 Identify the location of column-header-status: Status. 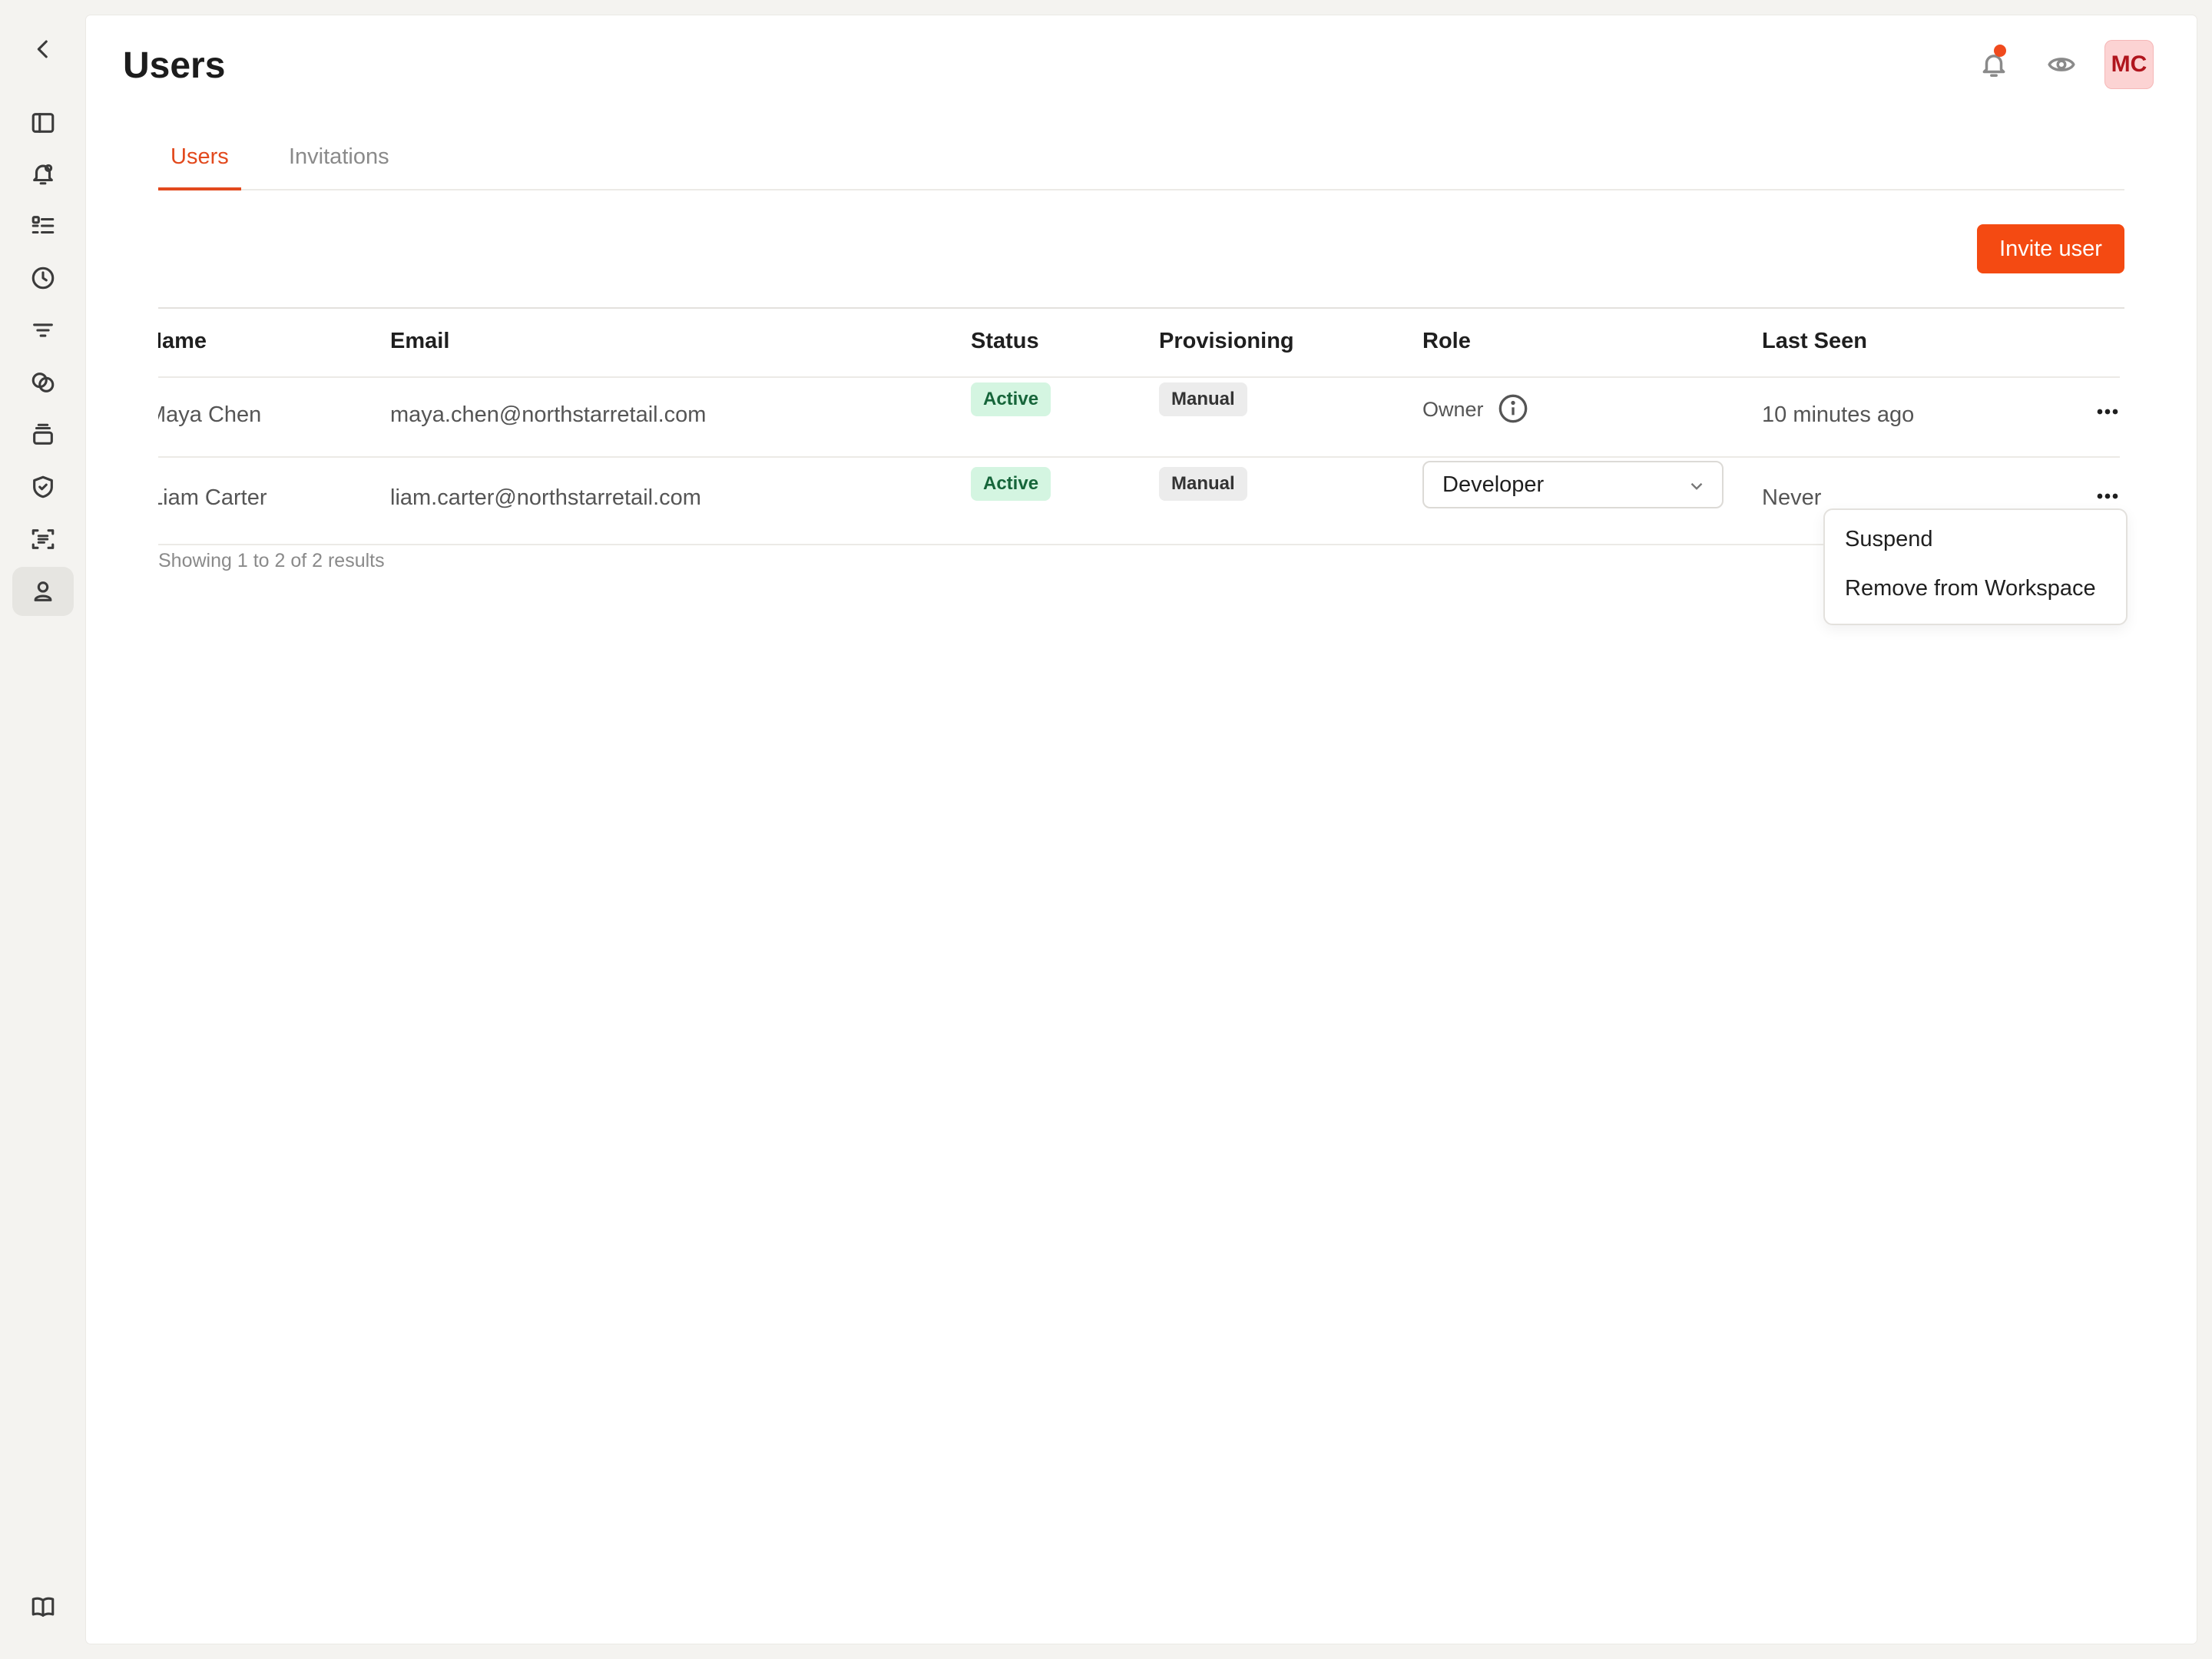
(1005, 341).